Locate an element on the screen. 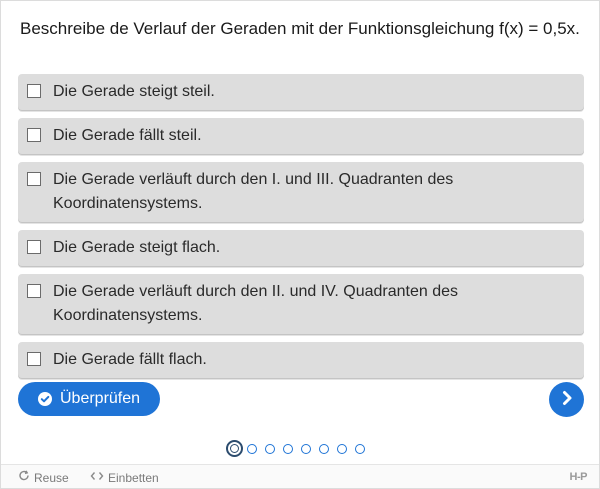 This screenshot has width=600, height=489. reuse-label: Reuse is located at coordinates (51, 477).